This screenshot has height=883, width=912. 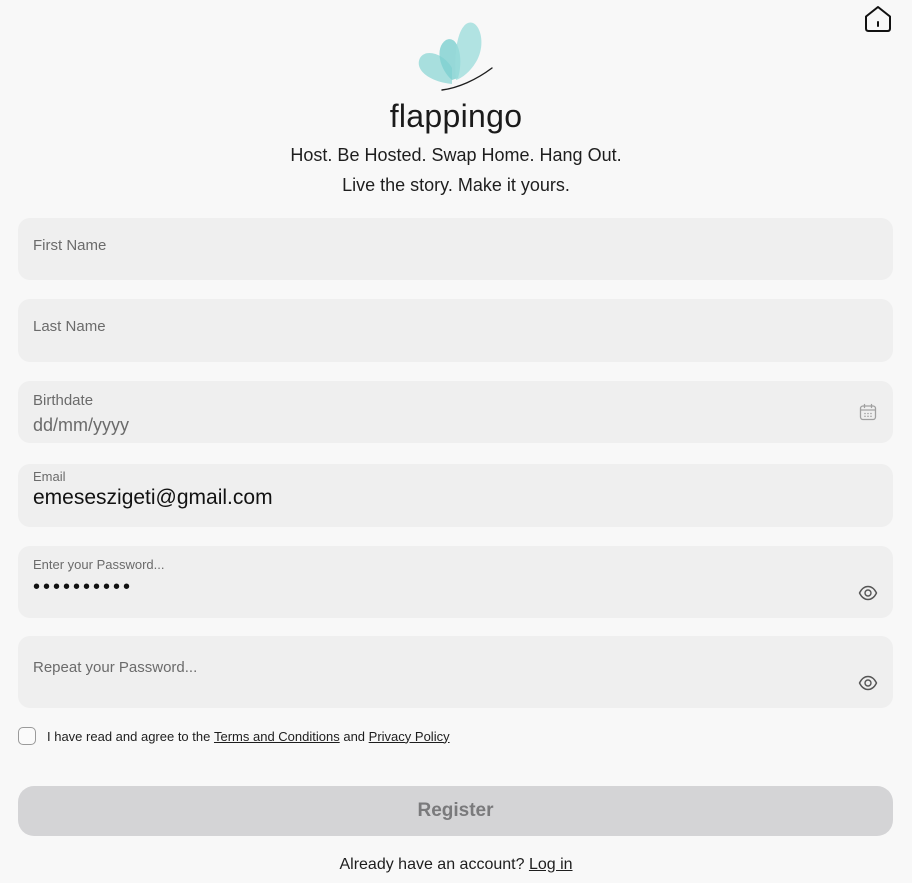 What do you see at coordinates (49, 476) in the screenshot?
I see `email-label: Email` at bounding box center [49, 476].